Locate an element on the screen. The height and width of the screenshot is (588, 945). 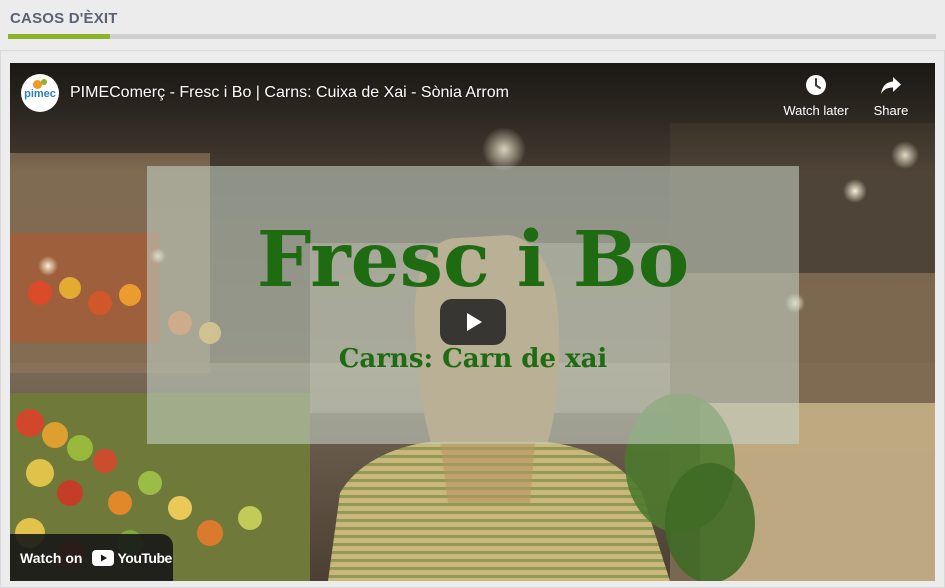
youtube-wordmark: YouTube is located at coordinates (144, 557).